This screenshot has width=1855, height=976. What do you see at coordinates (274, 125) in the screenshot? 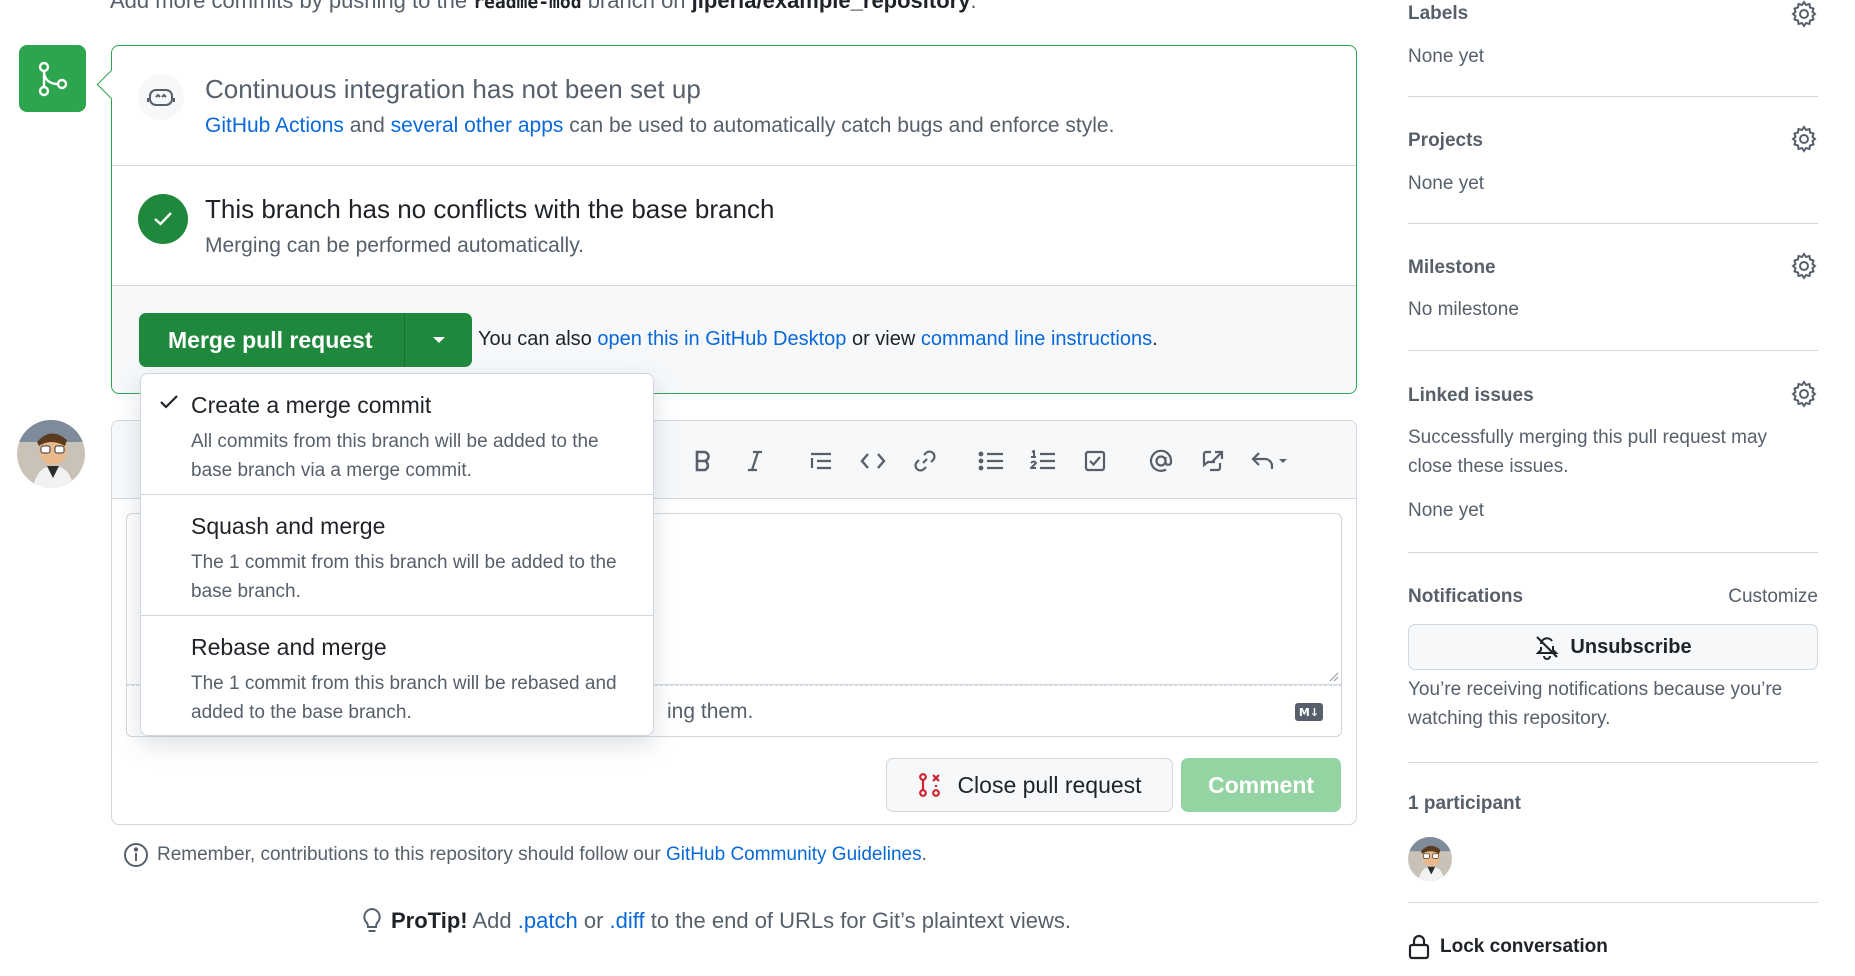
I see `github-actions-link: GitHub Actions` at bounding box center [274, 125].